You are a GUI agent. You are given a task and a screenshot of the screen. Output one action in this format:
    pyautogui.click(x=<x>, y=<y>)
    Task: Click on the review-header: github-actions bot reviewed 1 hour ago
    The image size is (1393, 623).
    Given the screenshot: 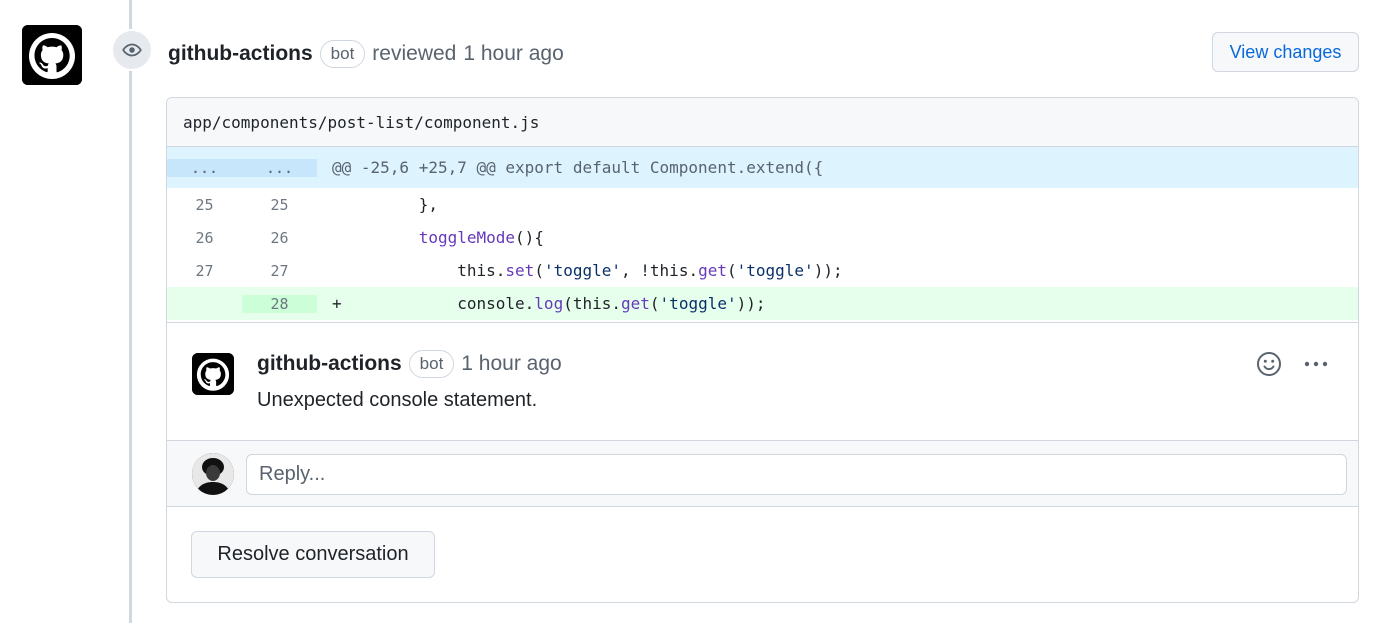 What is the action you would take?
    pyautogui.click(x=366, y=54)
    